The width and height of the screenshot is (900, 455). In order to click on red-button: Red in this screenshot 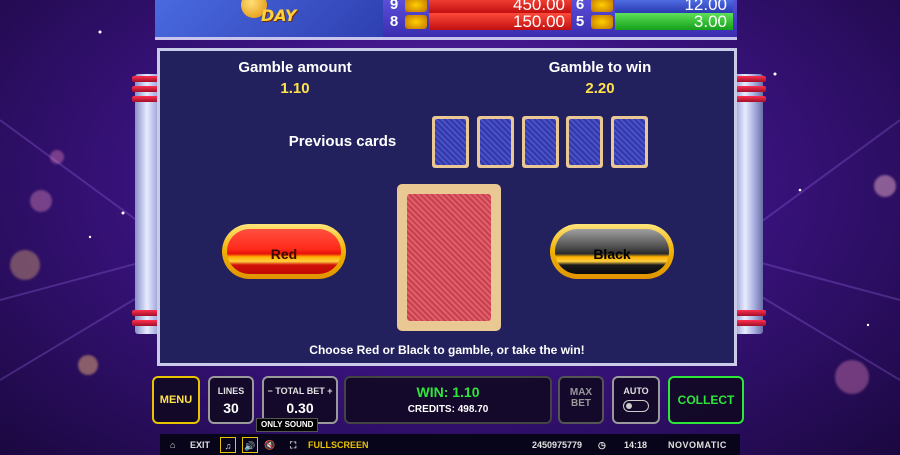, I will do `click(284, 251)`.